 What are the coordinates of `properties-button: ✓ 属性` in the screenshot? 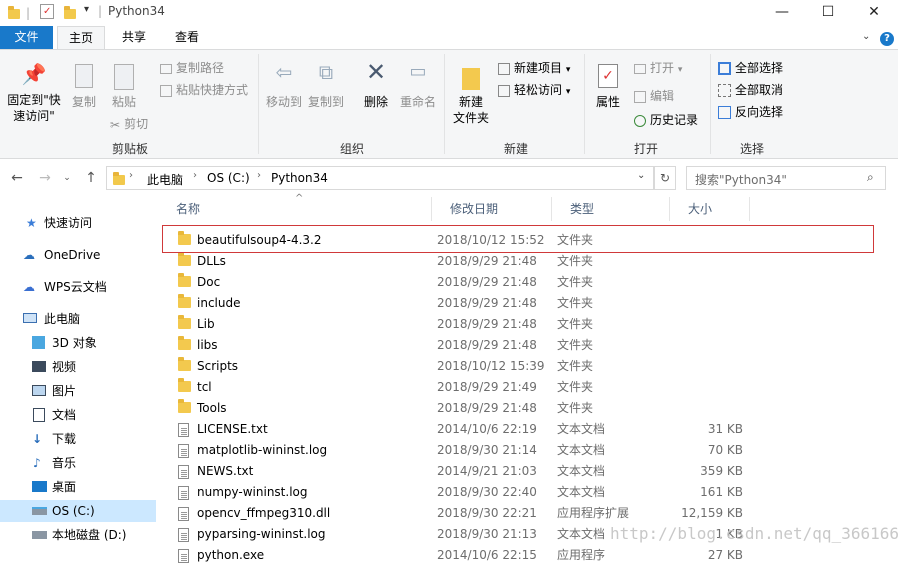 It's located at (608, 87).